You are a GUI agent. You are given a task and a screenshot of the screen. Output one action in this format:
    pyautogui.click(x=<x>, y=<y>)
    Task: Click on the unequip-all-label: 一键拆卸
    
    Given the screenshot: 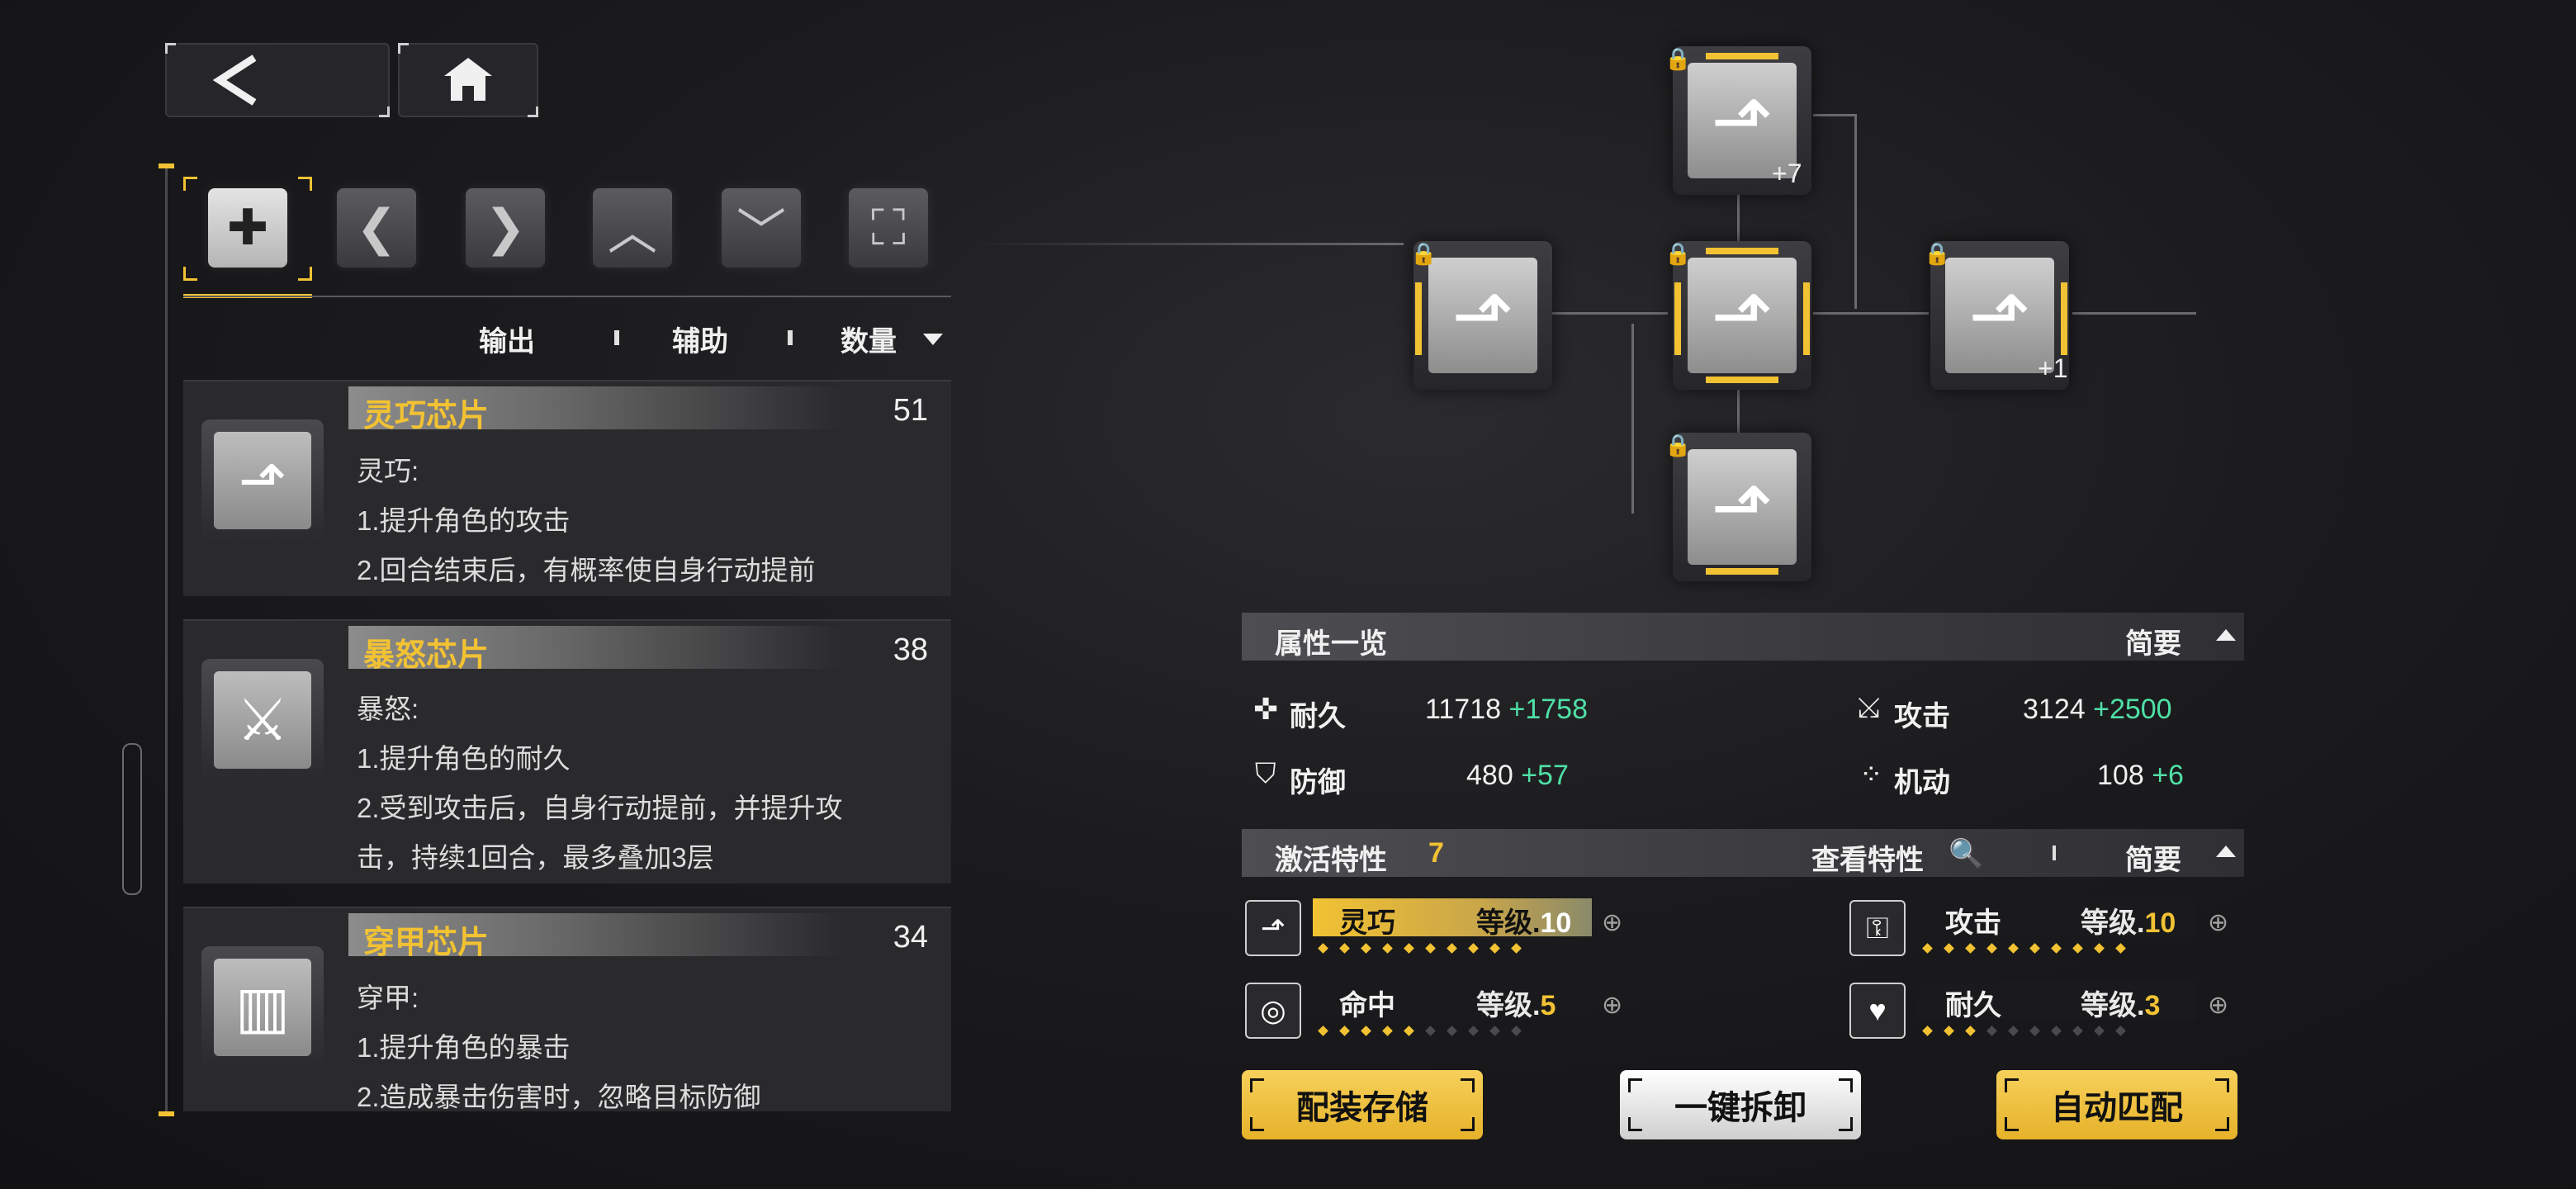 What is the action you would take?
    pyautogui.click(x=1740, y=1108)
    